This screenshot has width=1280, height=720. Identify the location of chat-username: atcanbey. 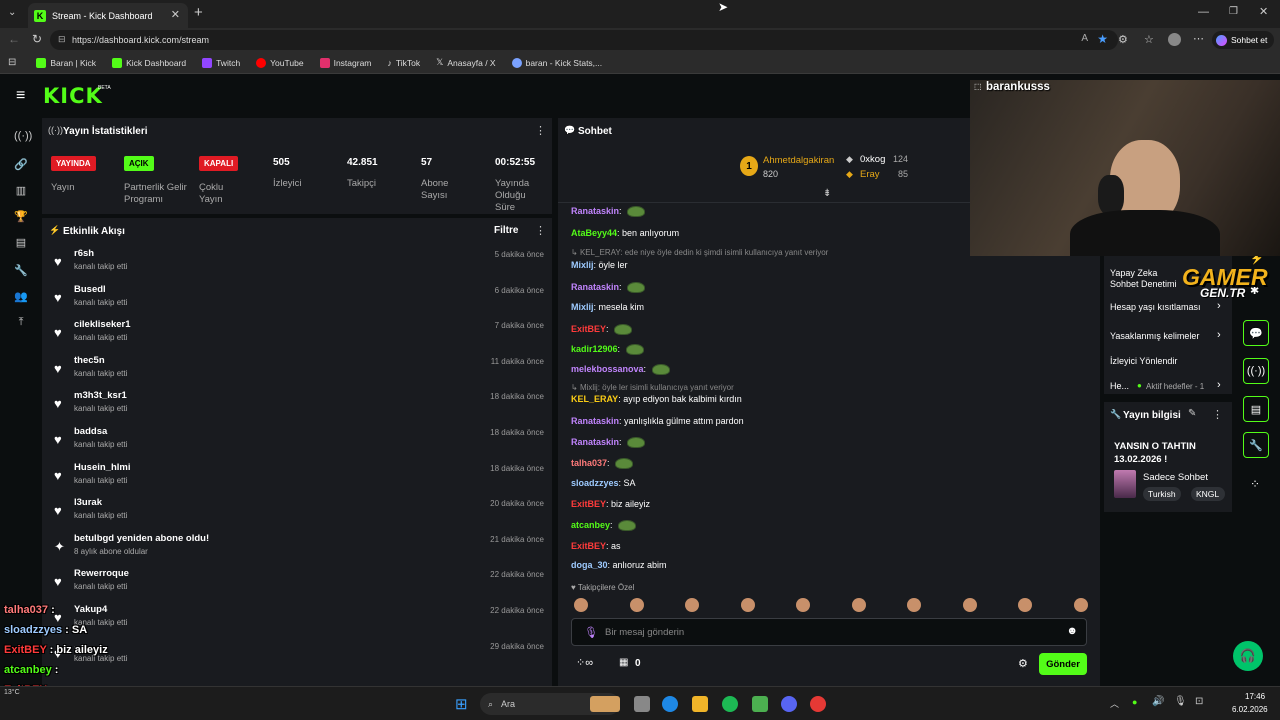
(590, 525).